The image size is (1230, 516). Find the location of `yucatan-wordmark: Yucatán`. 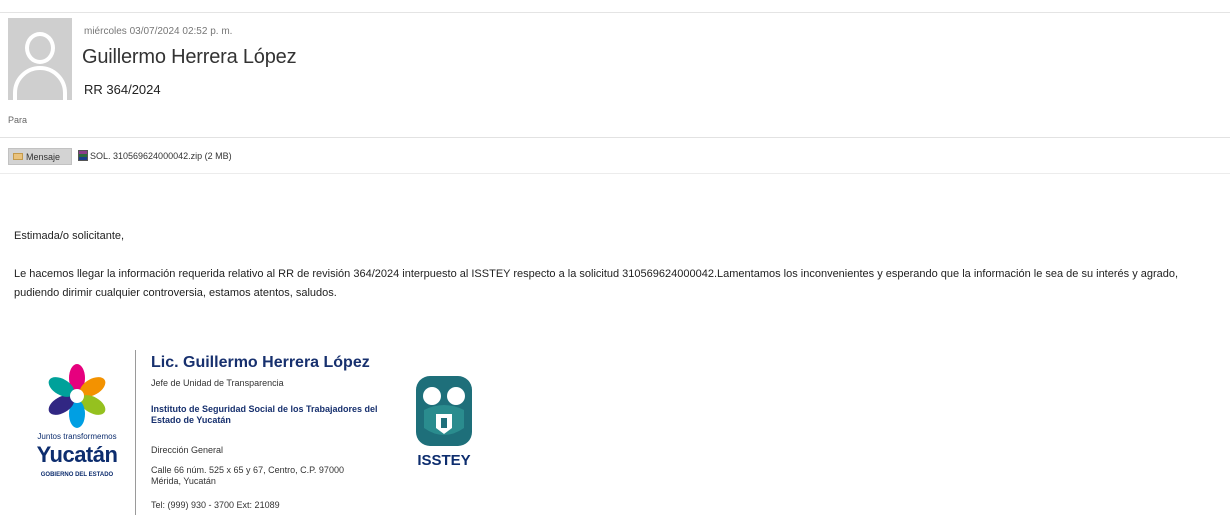

yucatan-wordmark: Yucatán is located at coordinates (77, 454).